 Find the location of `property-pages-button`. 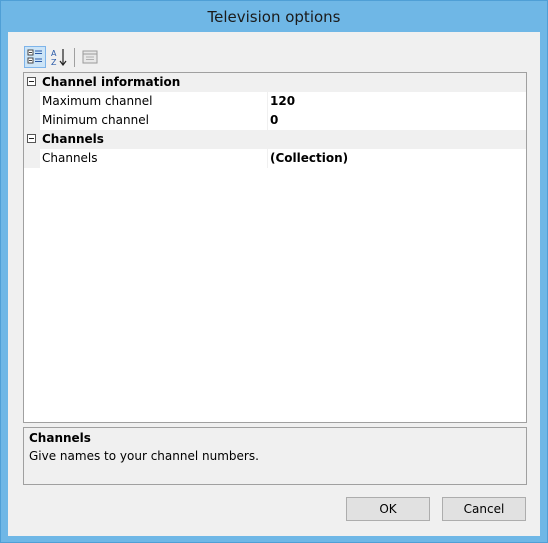

property-pages-button is located at coordinates (90, 57).